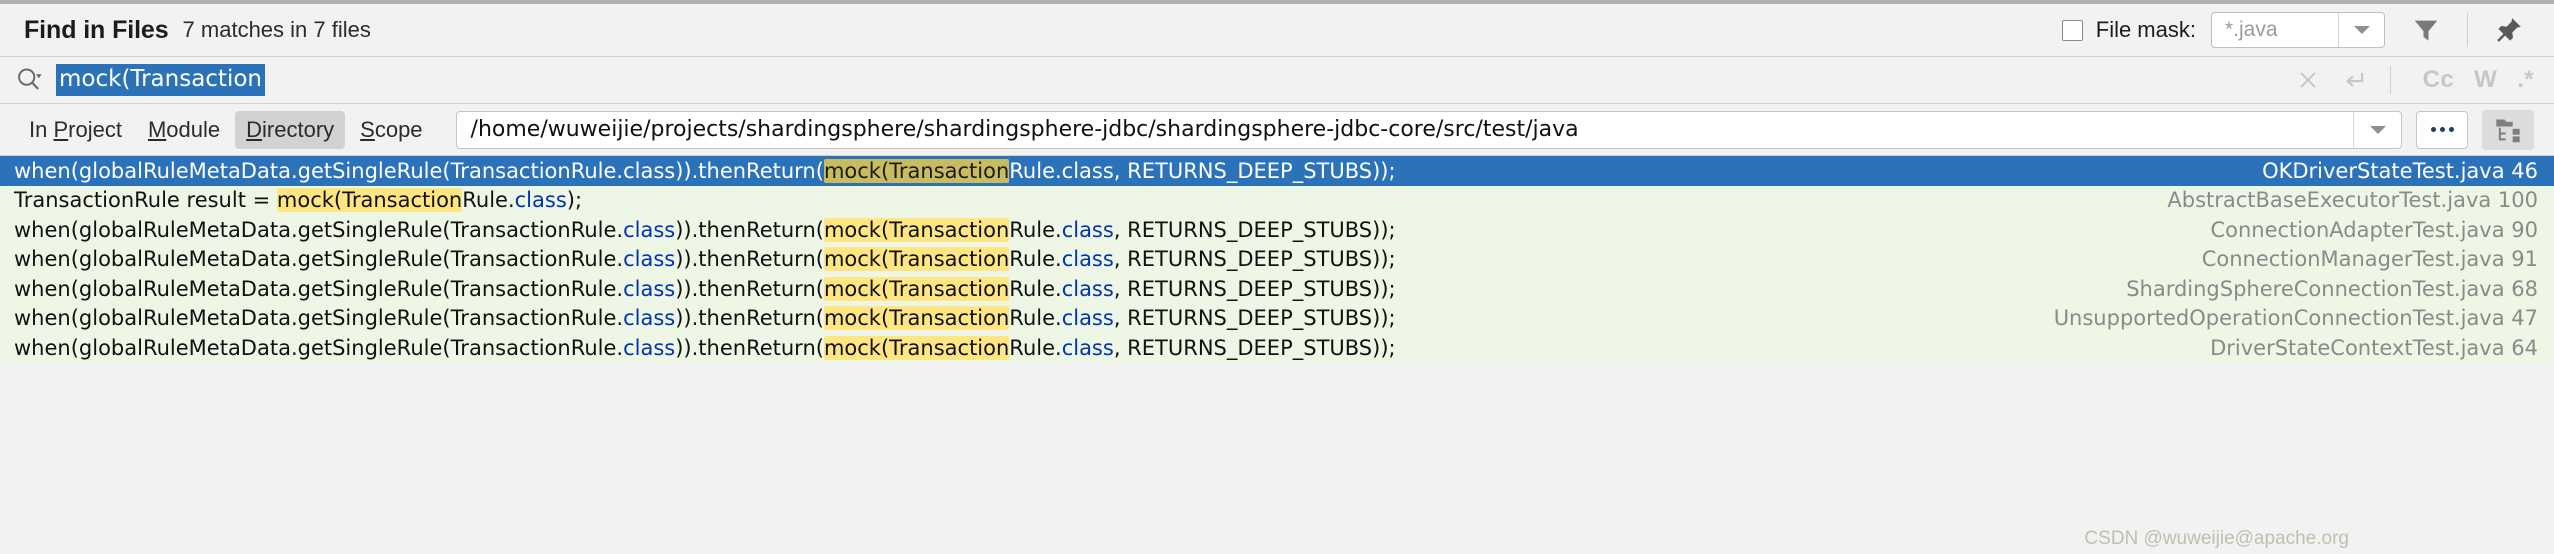  I want to click on search-bar: mock(Transaction Cc W .*, so click(1277, 80).